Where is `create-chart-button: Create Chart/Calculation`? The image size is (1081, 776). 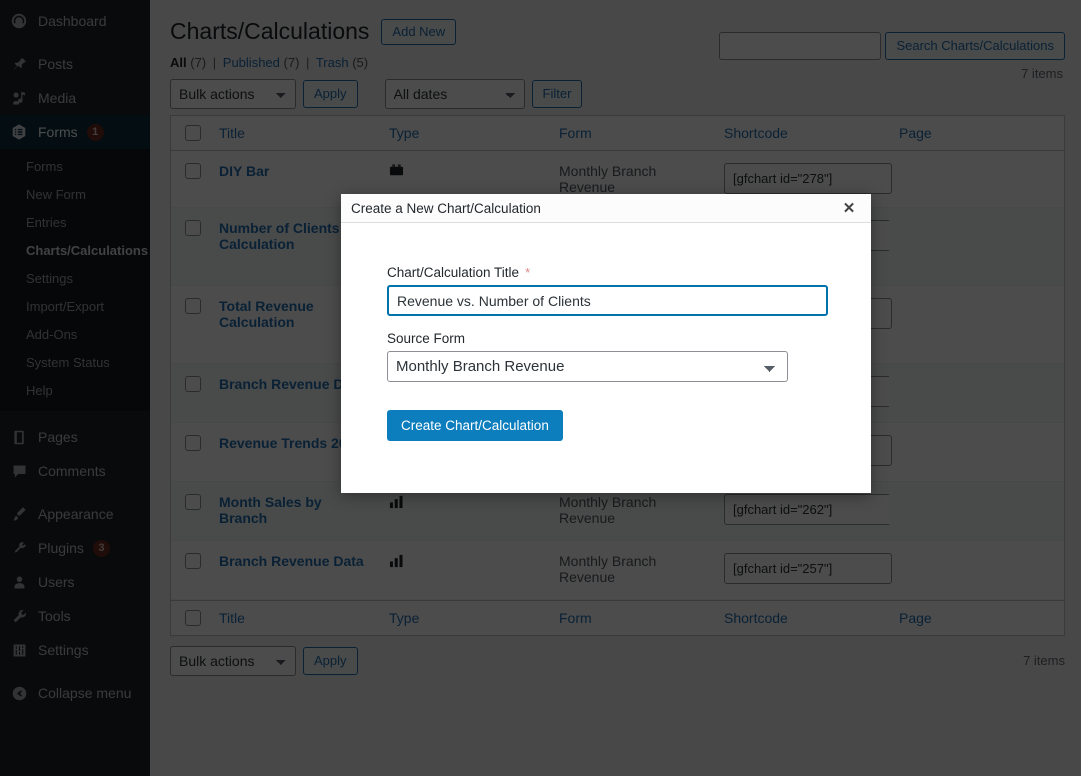 create-chart-button: Create Chart/Calculation is located at coordinates (475, 425).